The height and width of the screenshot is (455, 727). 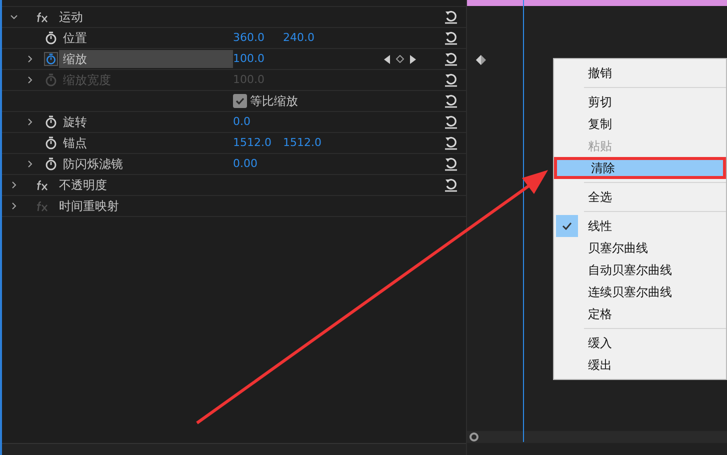 What do you see at coordinates (274, 101) in the screenshot?
I see `checkbox-label: 等比缩放` at bounding box center [274, 101].